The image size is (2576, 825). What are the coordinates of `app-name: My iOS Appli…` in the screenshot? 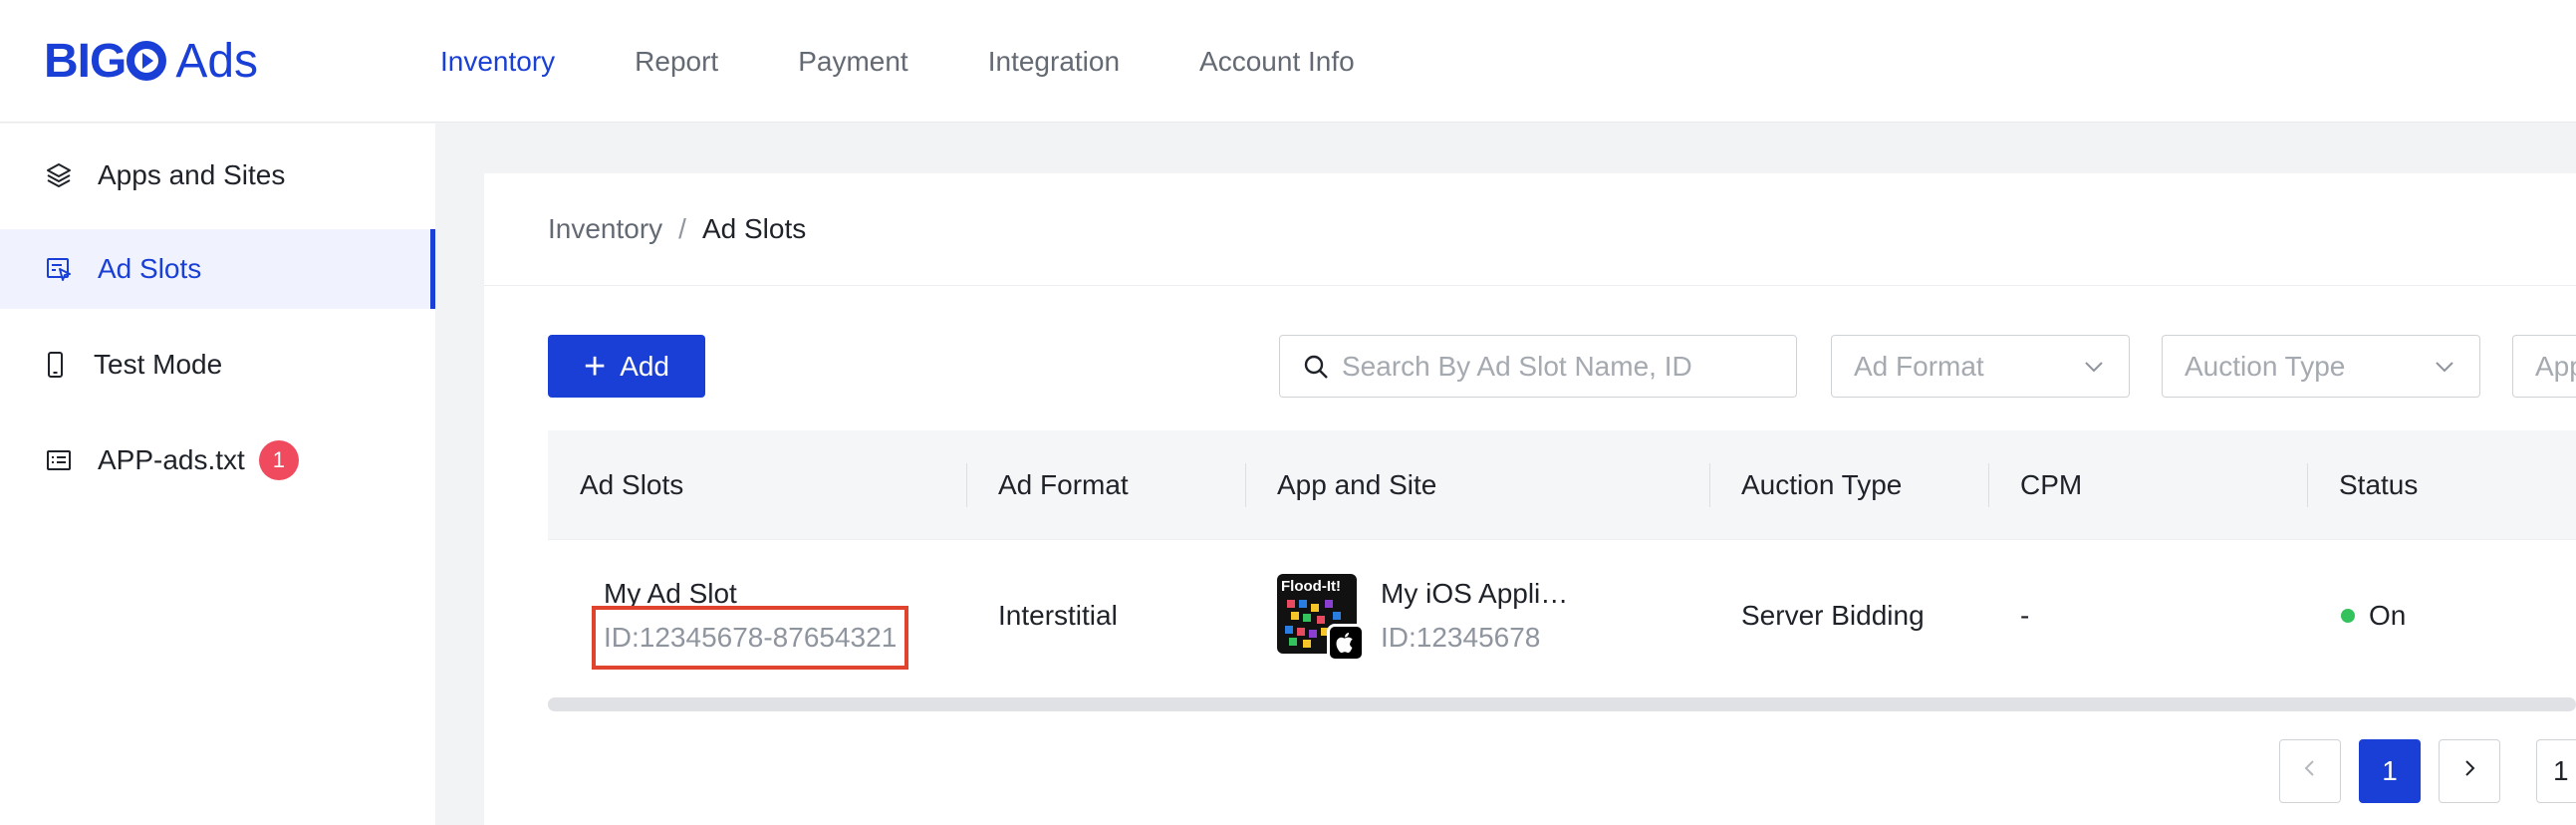 It's located at (1474, 594).